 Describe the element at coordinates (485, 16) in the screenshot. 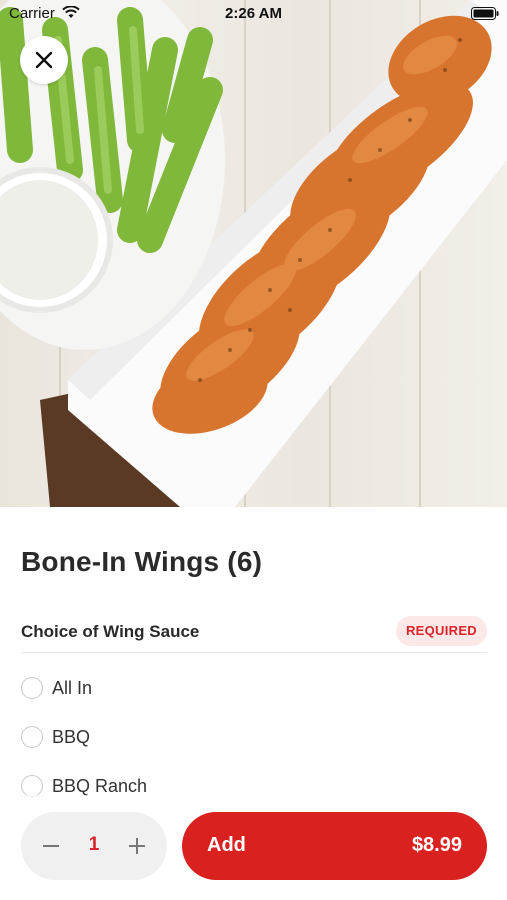

I see `battery-icon` at that location.